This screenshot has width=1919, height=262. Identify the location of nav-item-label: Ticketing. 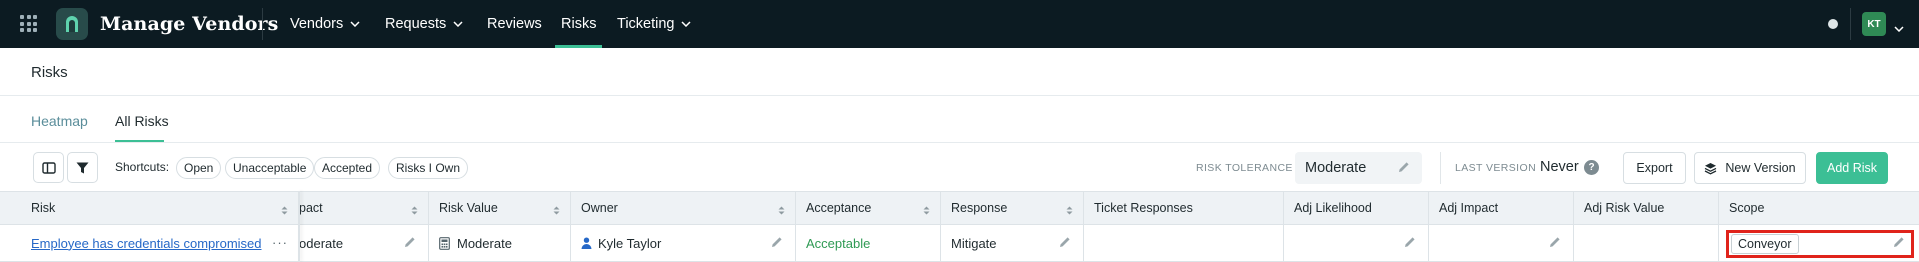
(646, 24).